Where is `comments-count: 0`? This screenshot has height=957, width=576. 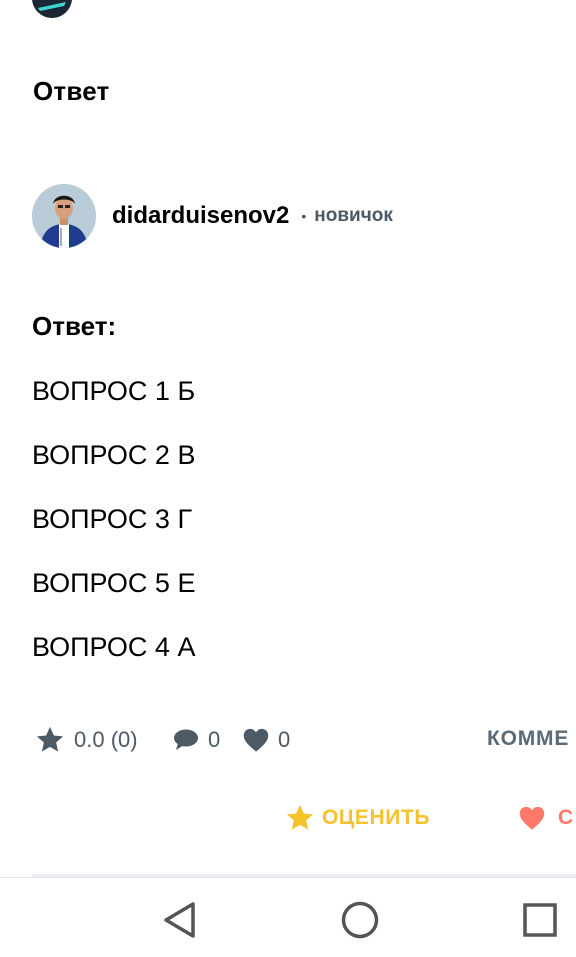 comments-count: 0 is located at coordinates (214, 739).